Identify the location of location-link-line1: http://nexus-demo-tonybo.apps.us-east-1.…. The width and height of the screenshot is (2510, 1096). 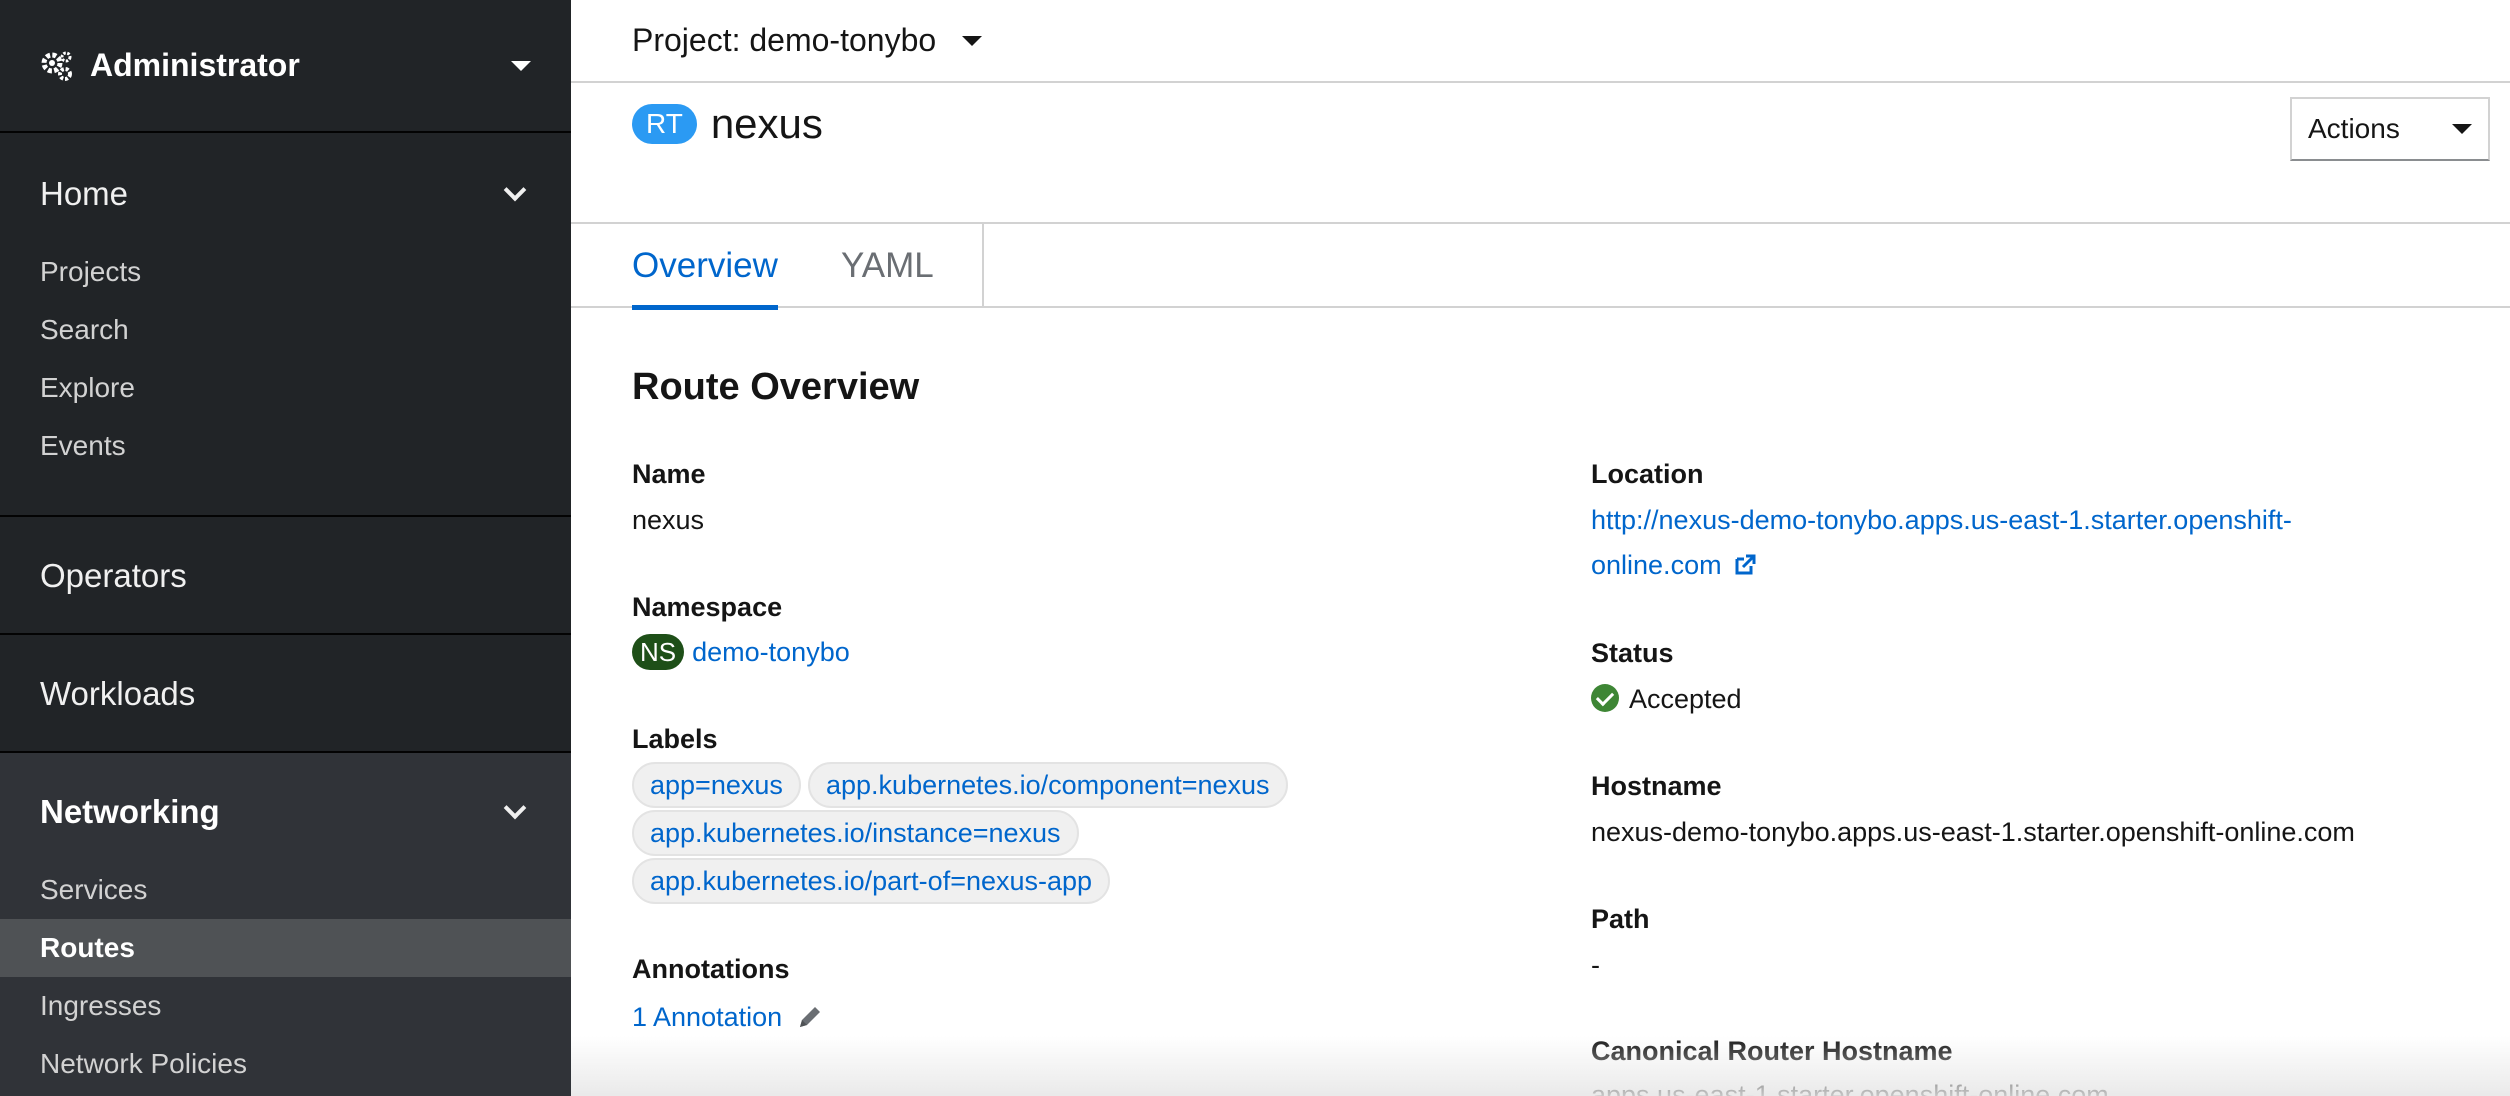
(1941, 520).